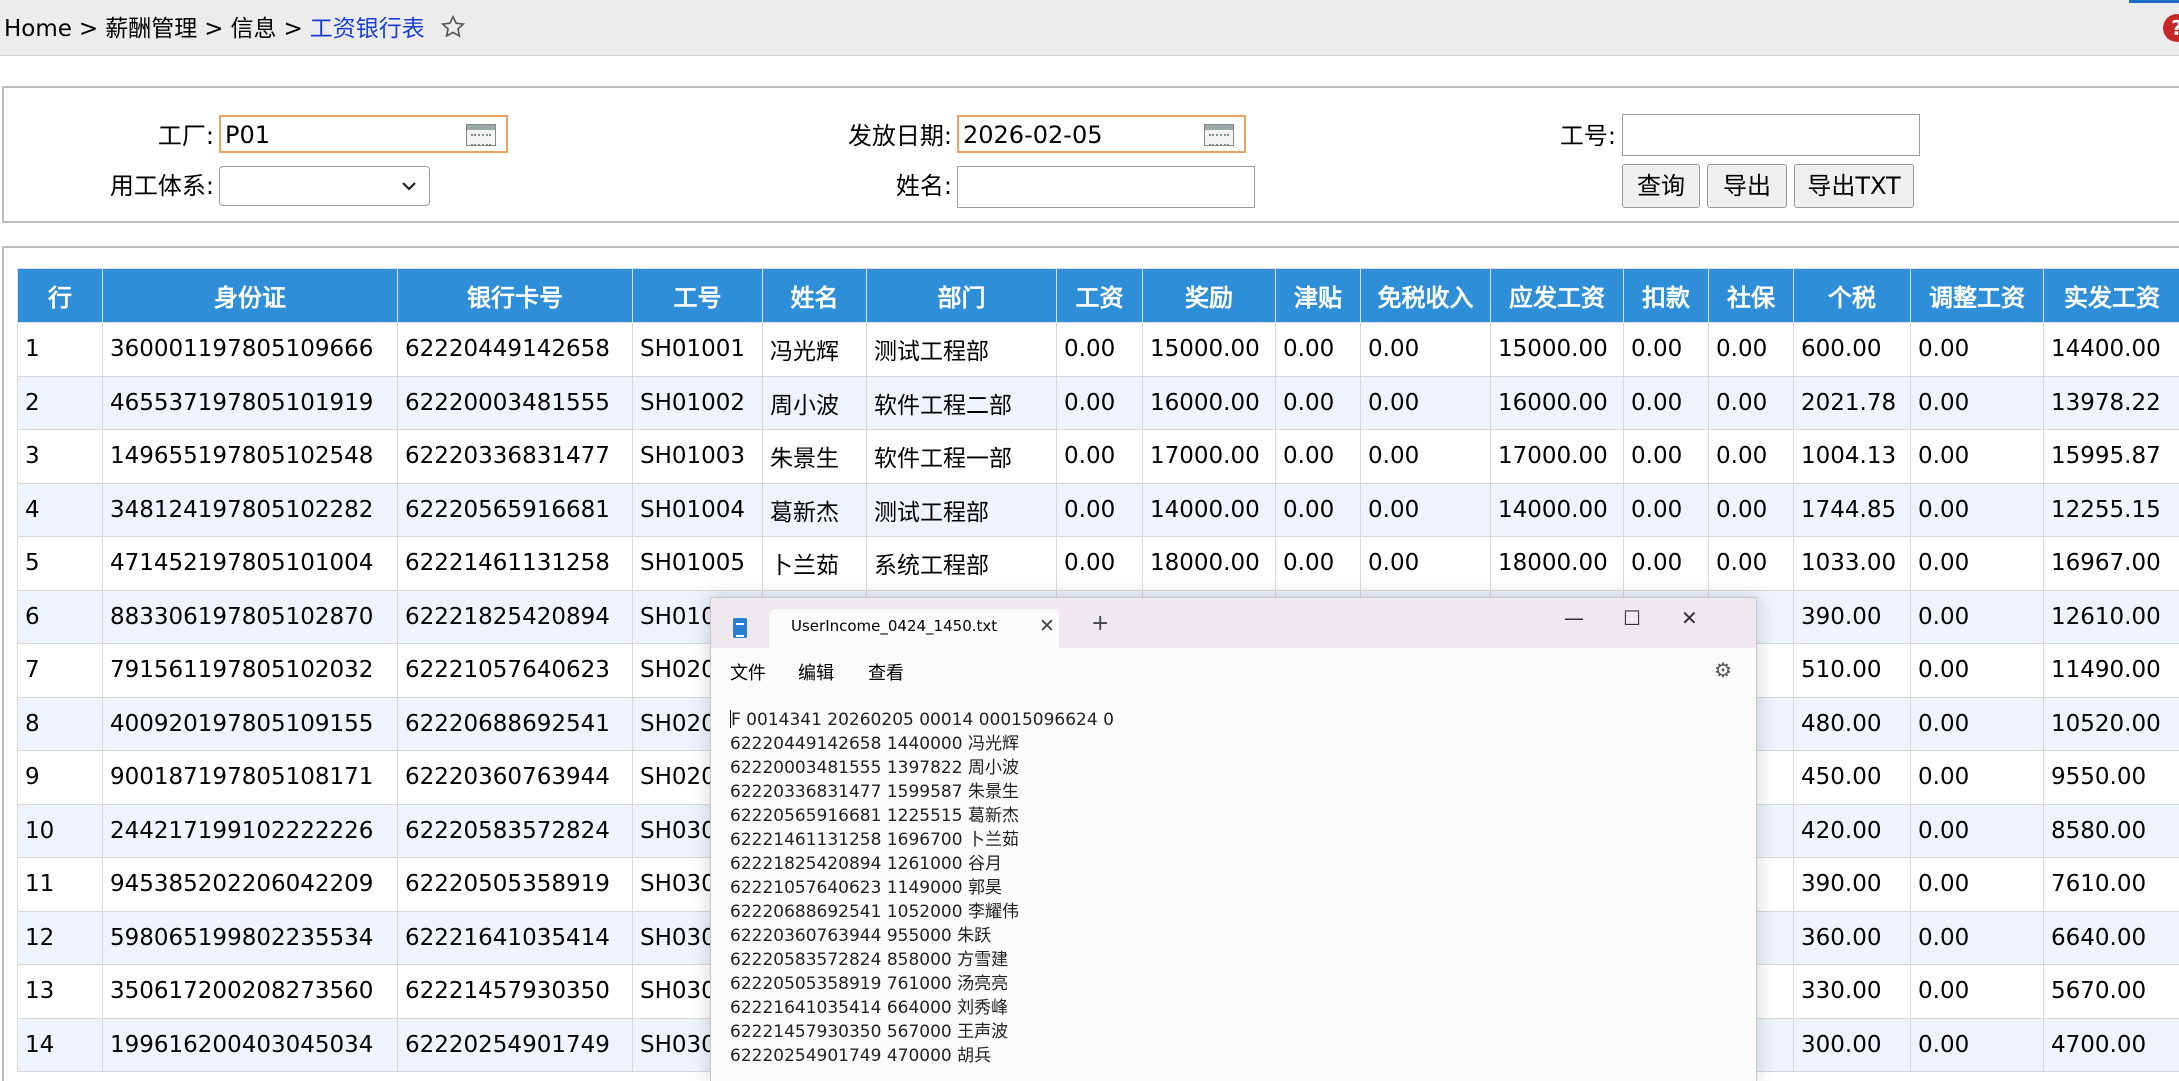 This screenshot has width=2179, height=1081. Describe the element at coordinates (1230, 768) in the screenshot. I see `text-line: 62220003481555 1397822 周小波` at that location.